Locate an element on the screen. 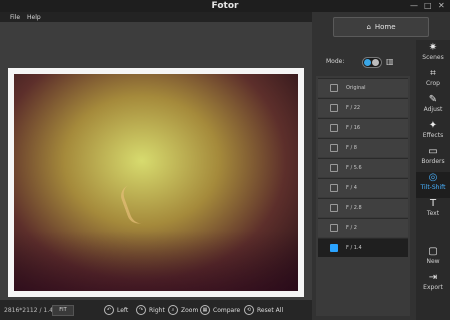 The width and height of the screenshot is (450, 320). mode-alt-icon: ▥ is located at coordinates (390, 61).